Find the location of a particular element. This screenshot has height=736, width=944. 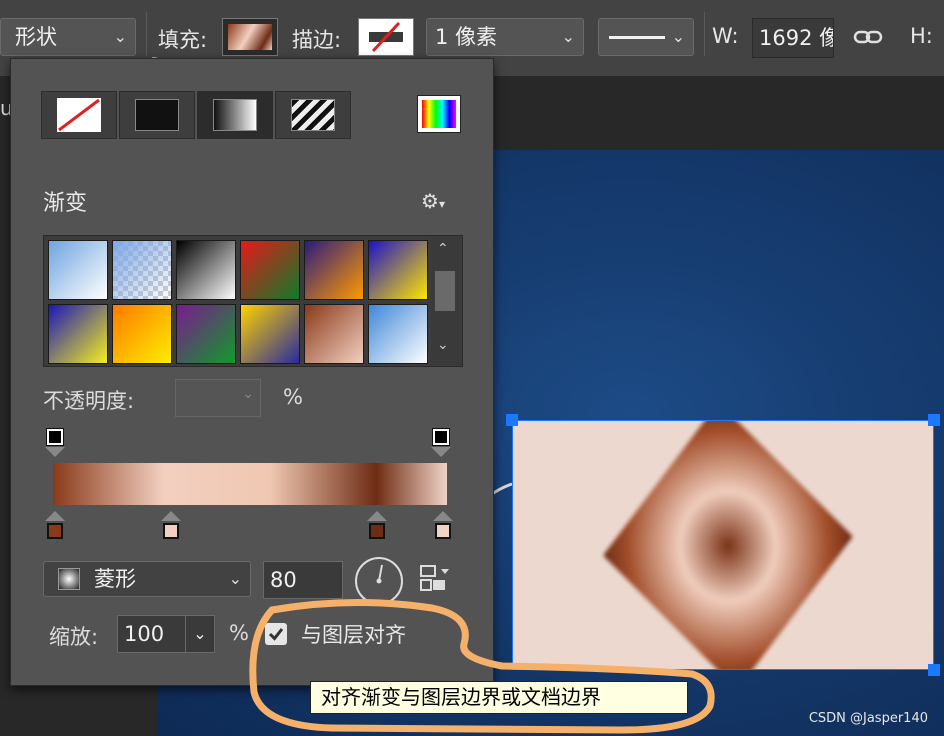

gradient-section-title: 渐变 is located at coordinates (65, 203).